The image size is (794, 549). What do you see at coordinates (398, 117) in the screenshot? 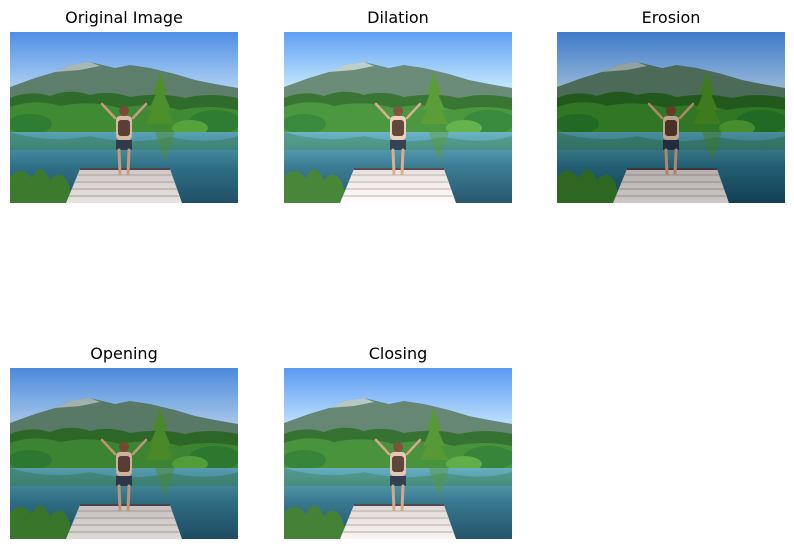
I see `image-dilation` at bounding box center [398, 117].